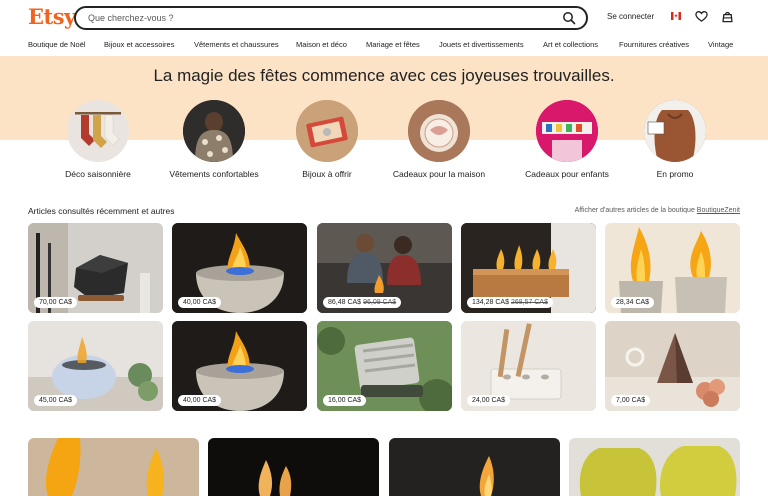  I want to click on product-card: 24,00 CA$, so click(528, 366).